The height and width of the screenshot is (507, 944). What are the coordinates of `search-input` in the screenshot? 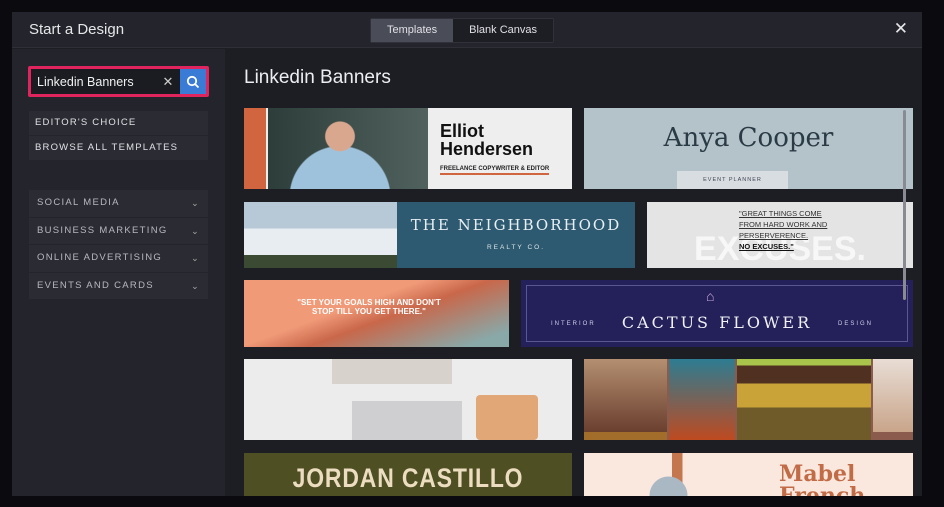 It's located at (93, 81).